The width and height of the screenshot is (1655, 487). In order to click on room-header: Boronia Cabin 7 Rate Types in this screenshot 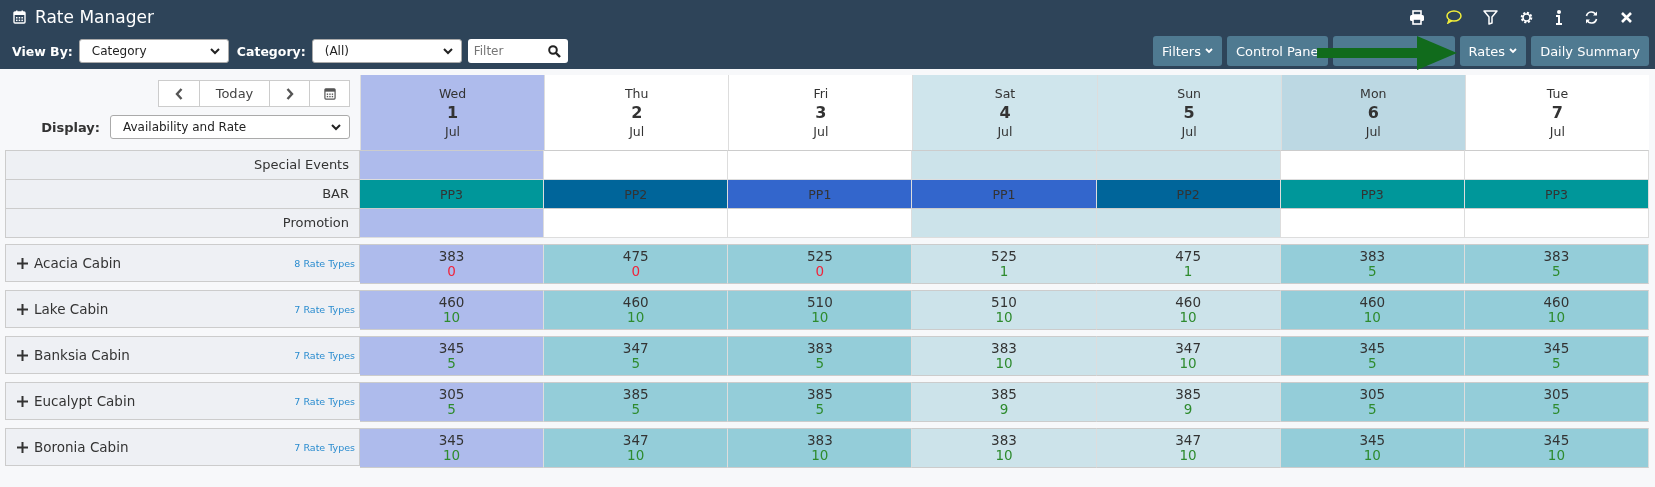, I will do `click(182, 447)`.